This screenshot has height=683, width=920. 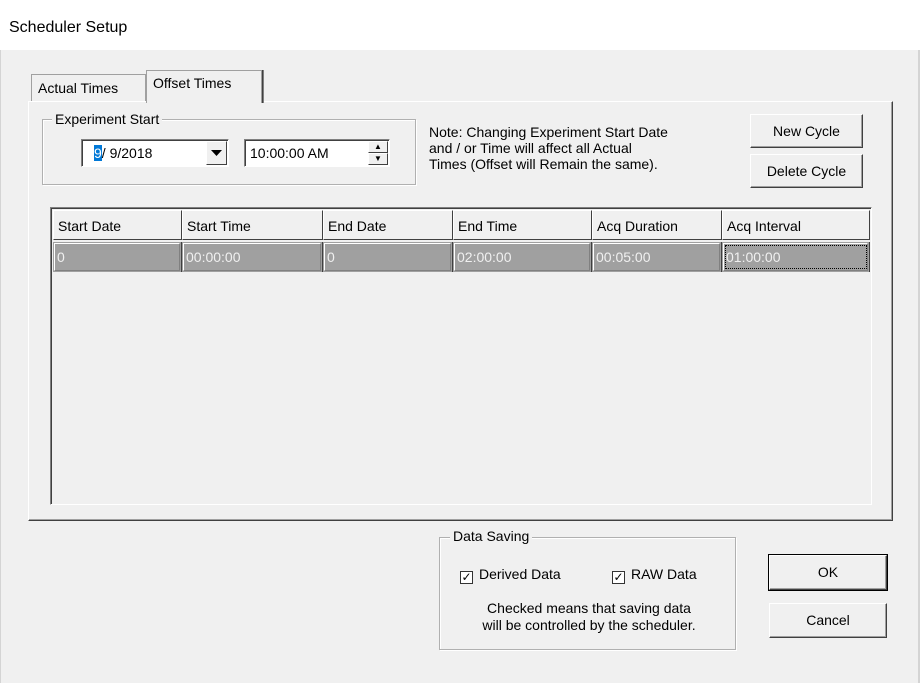 What do you see at coordinates (0, 366) in the screenshot?
I see `window-border-left` at bounding box center [0, 366].